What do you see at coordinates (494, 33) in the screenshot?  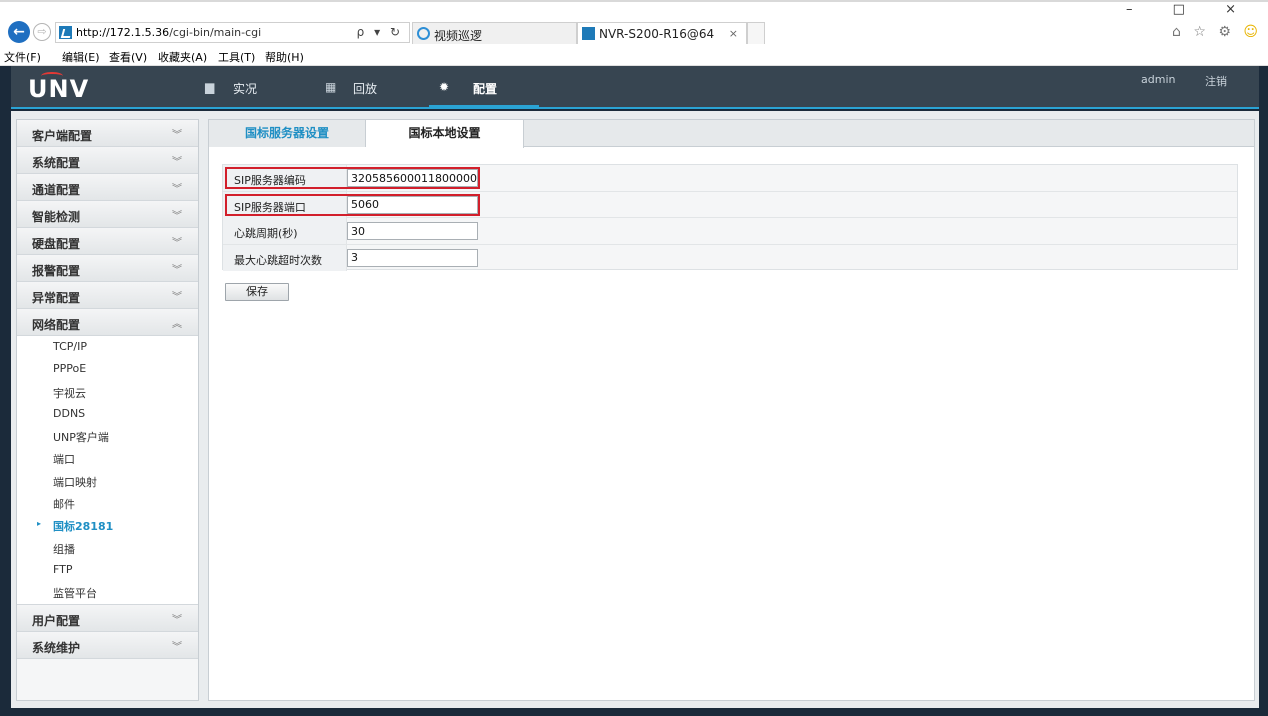 I see `browser-tab-patrol: 视频巡逻` at bounding box center [494, 33].